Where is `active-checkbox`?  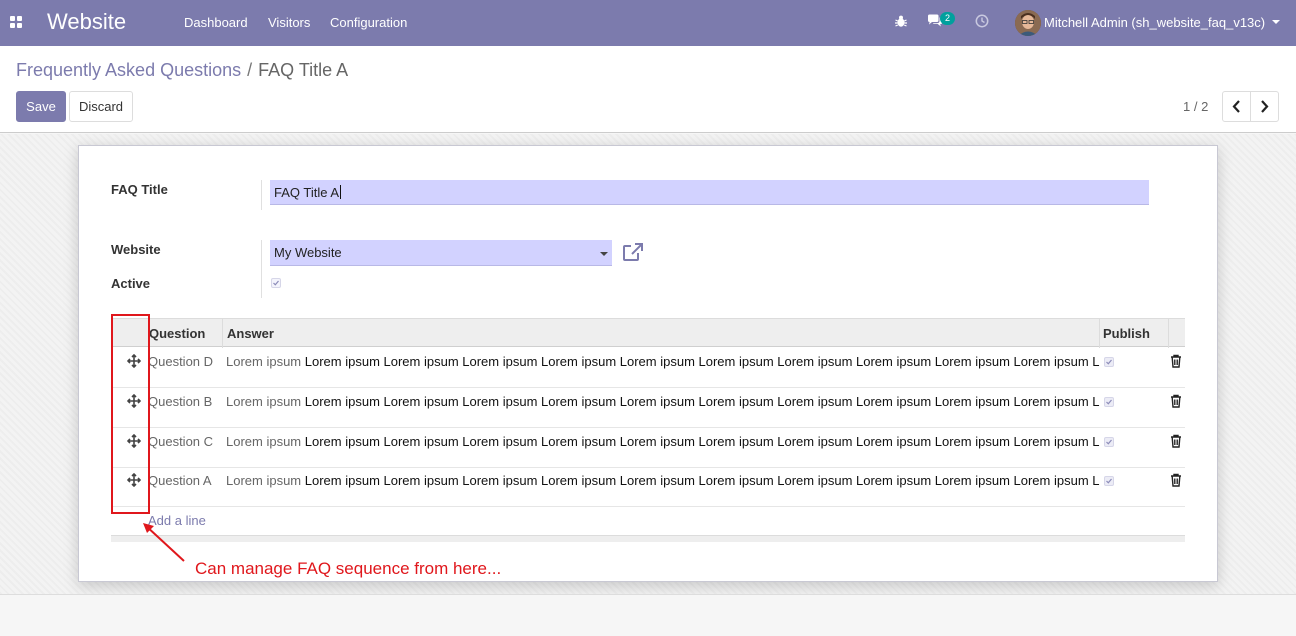
active-checkbox is located at coordinates (276, 283).